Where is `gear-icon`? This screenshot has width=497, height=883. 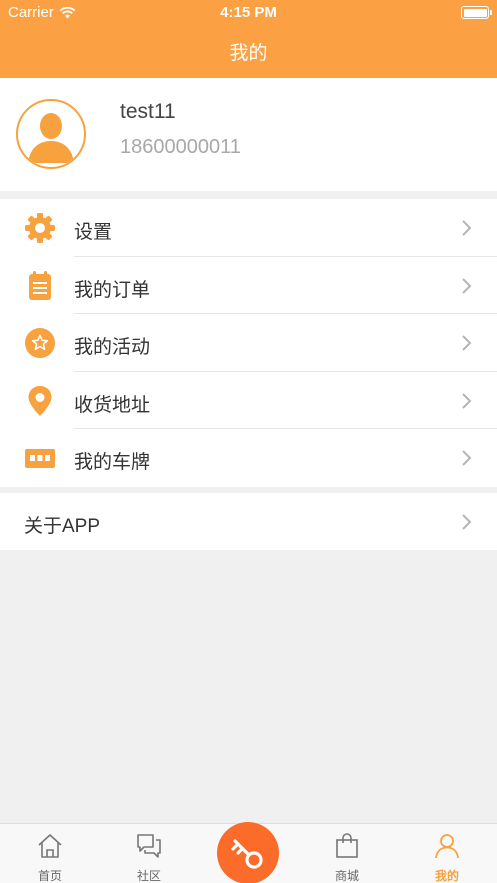
gear-icon is located at coordinates (40, 228).